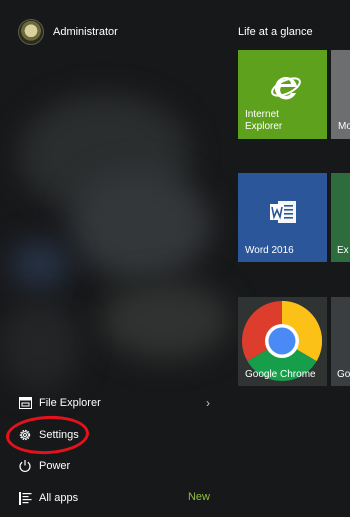 Image resolution: width=350 pixels, height=517 pixels. I want to click on all-apps-label: All apps, so click(59, 498).